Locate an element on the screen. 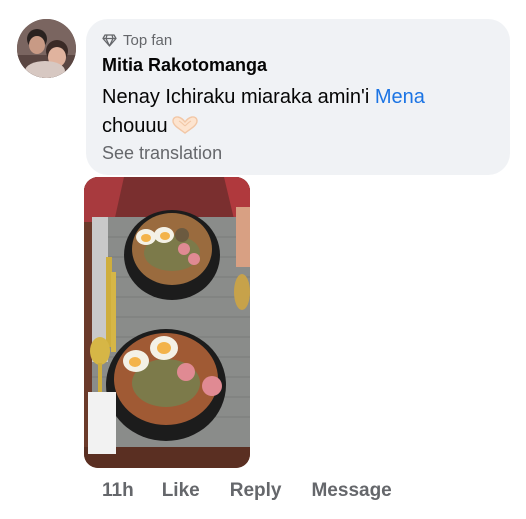 The height and width of the screenshot is (519, 526). top-fan-badge: Top fan is located at coordinates (137, 40).